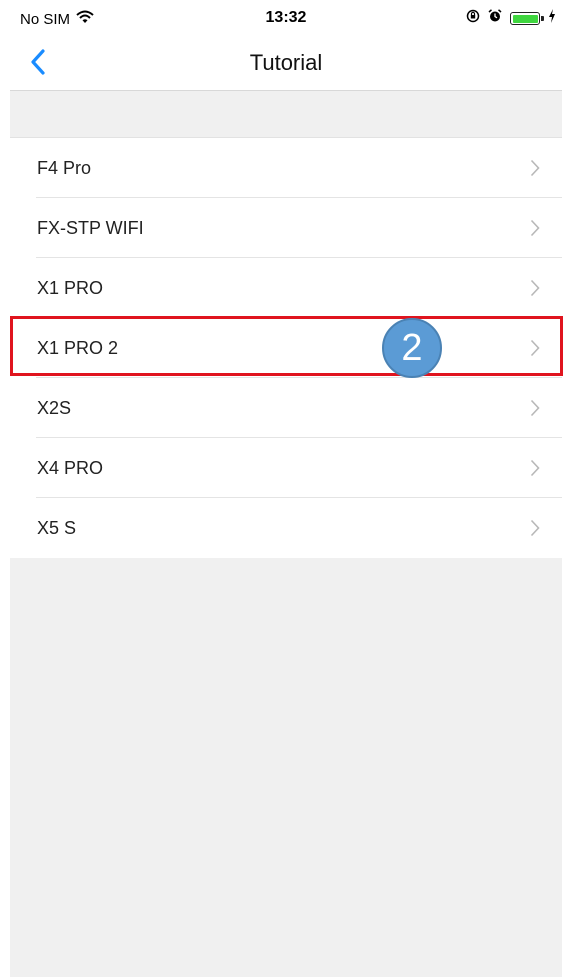  What do you see at coordinates (286, 468) in the screenshot?
I see `list-item-x4-pro: X4 PRO` at bounding box center [286, 468].